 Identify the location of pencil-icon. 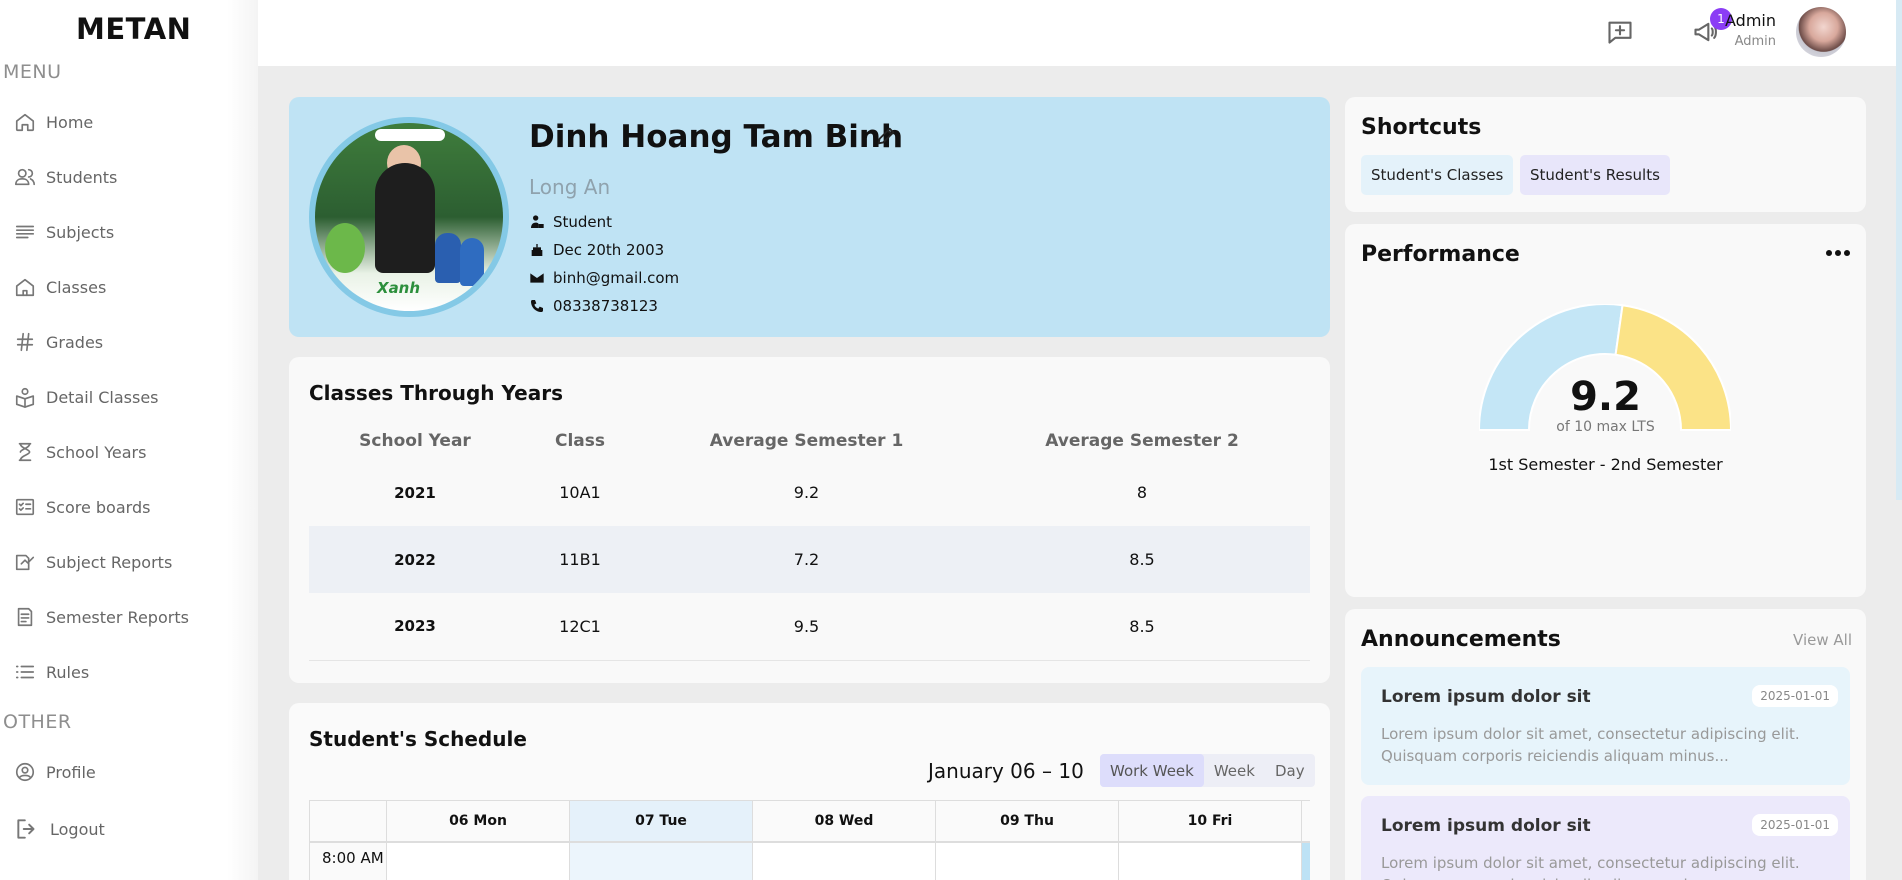
(886, 136).